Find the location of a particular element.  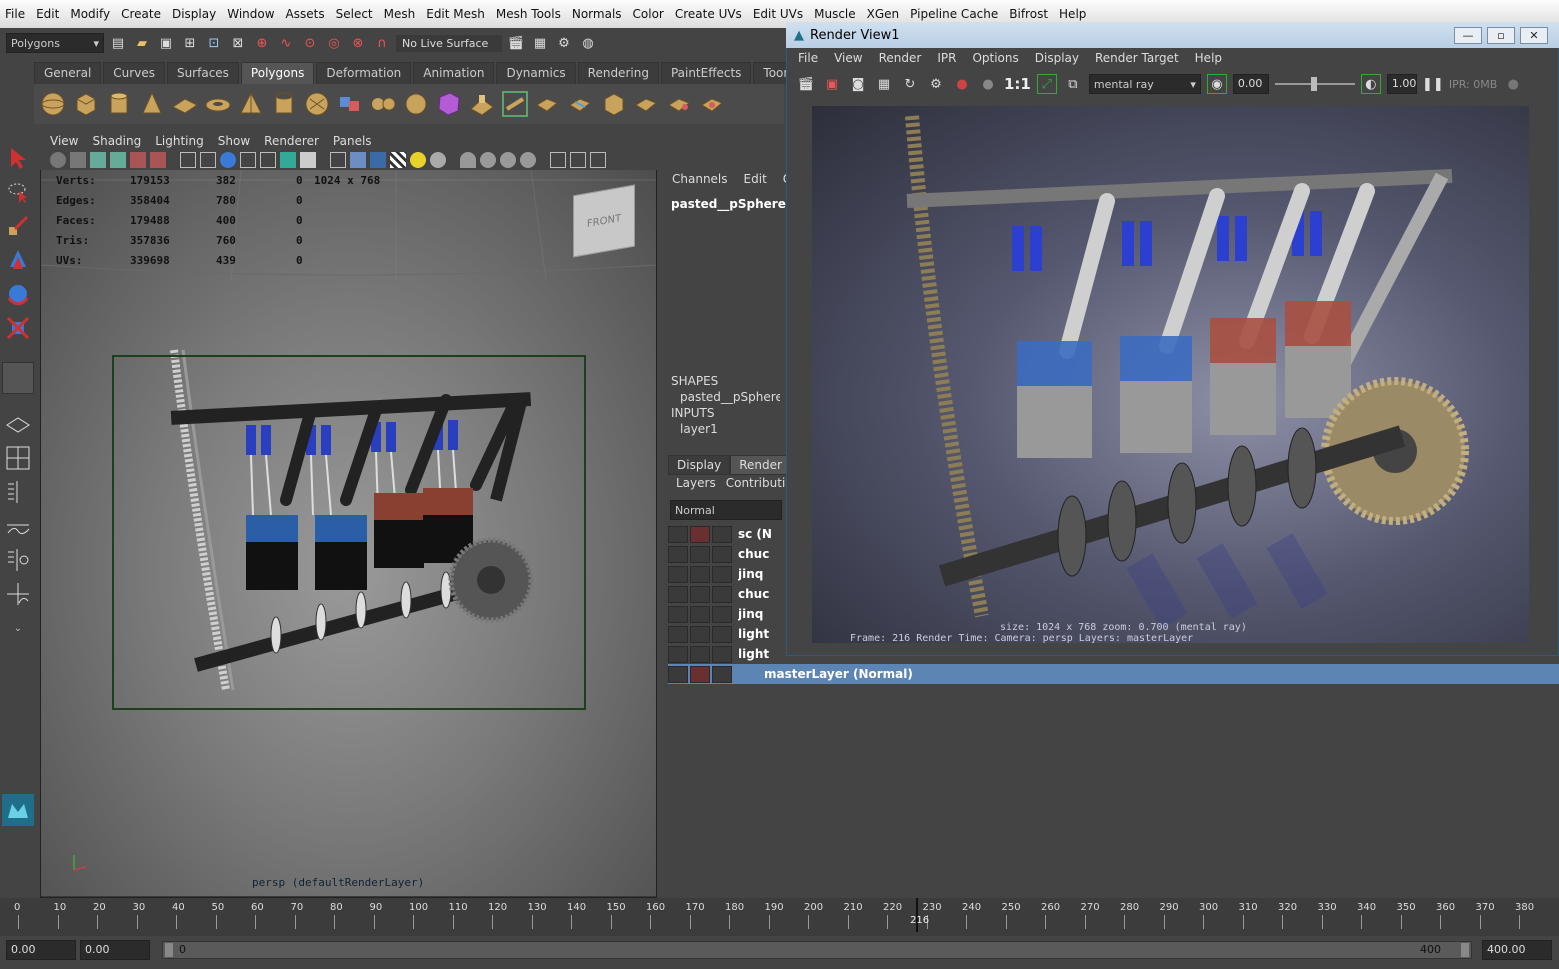

new-scene-icon: ▤ is located at coordinates (118, 43).